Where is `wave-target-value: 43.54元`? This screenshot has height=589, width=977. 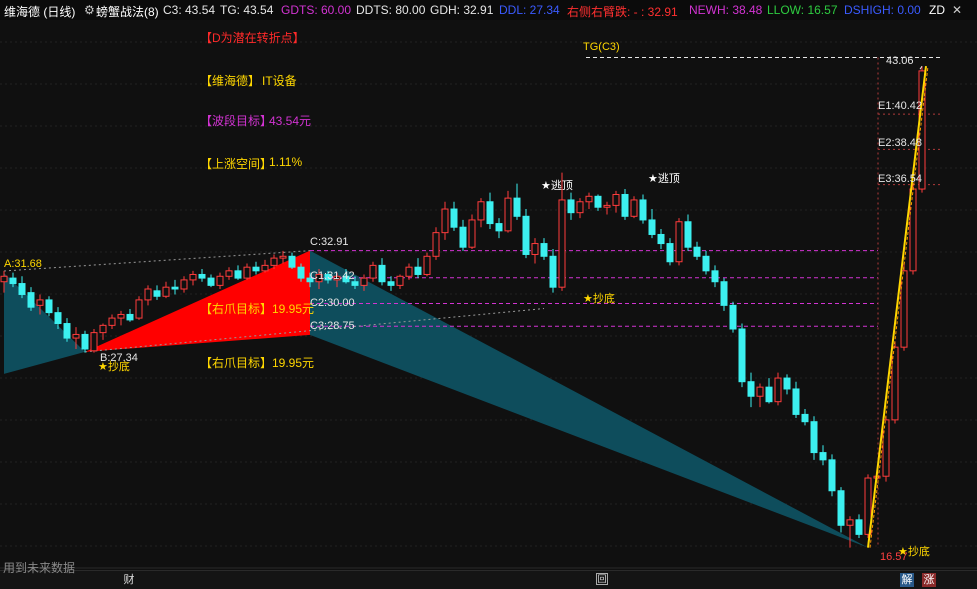 wave-target-value: 43.54元 is located at coordinates (290, 121).